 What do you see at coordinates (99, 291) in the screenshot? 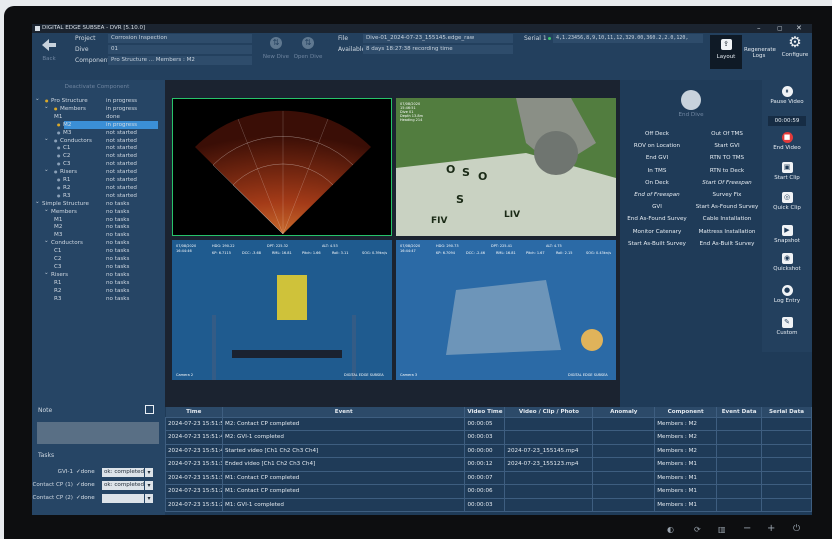
I see `tree-item: R2 no tasks` at bounding box center [99, 291].